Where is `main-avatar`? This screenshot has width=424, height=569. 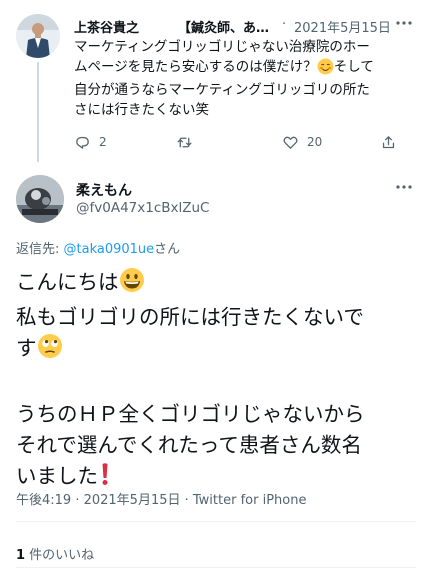
main-avatar is located at coordinates (40, 199).